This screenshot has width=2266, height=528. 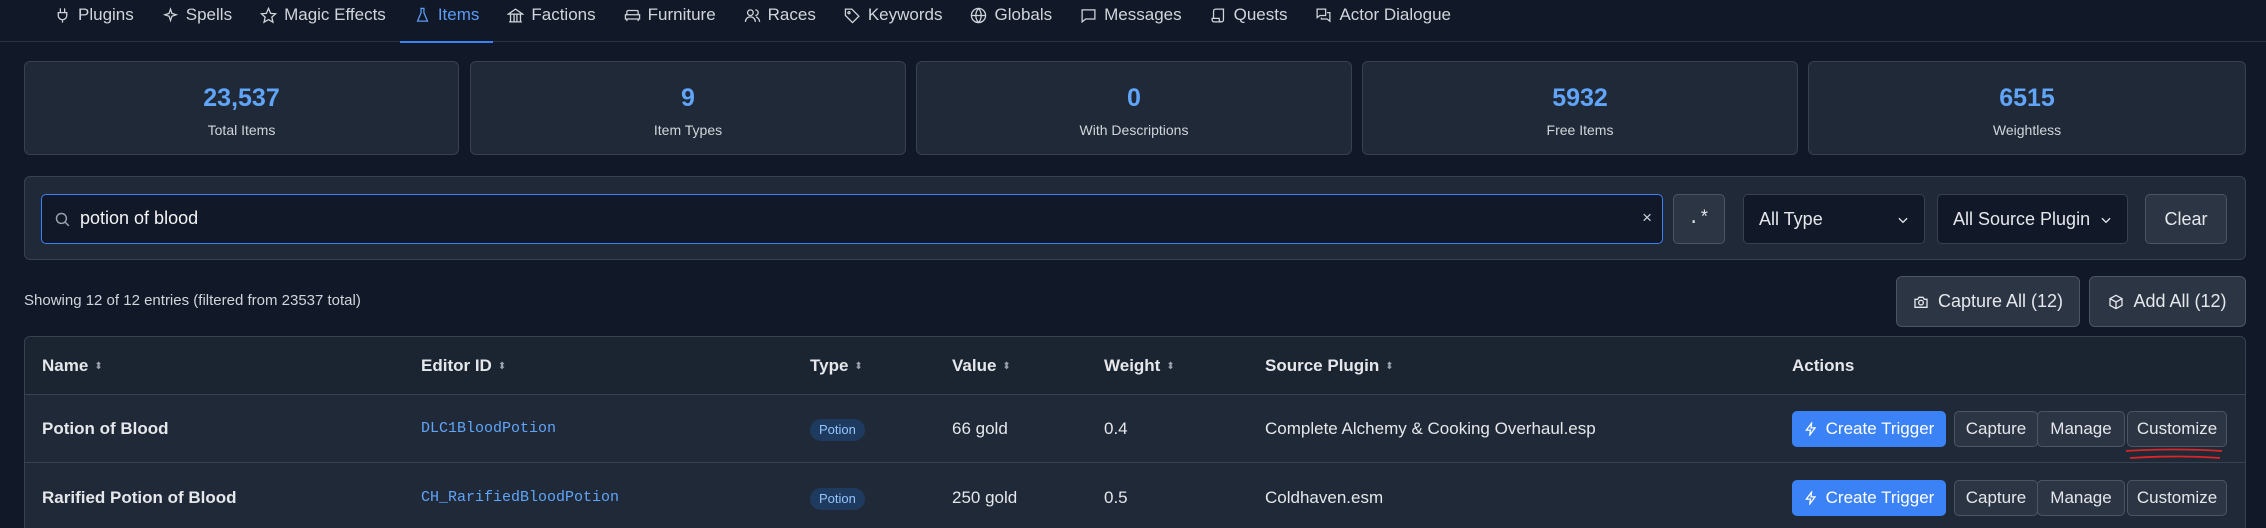 What do you see at coordinates (1430, 428) in the screenshot?
I see `item-source-plugin: Complete Alchemy & Cooking Overhaul.esp` at bounding box center [1430, 428].